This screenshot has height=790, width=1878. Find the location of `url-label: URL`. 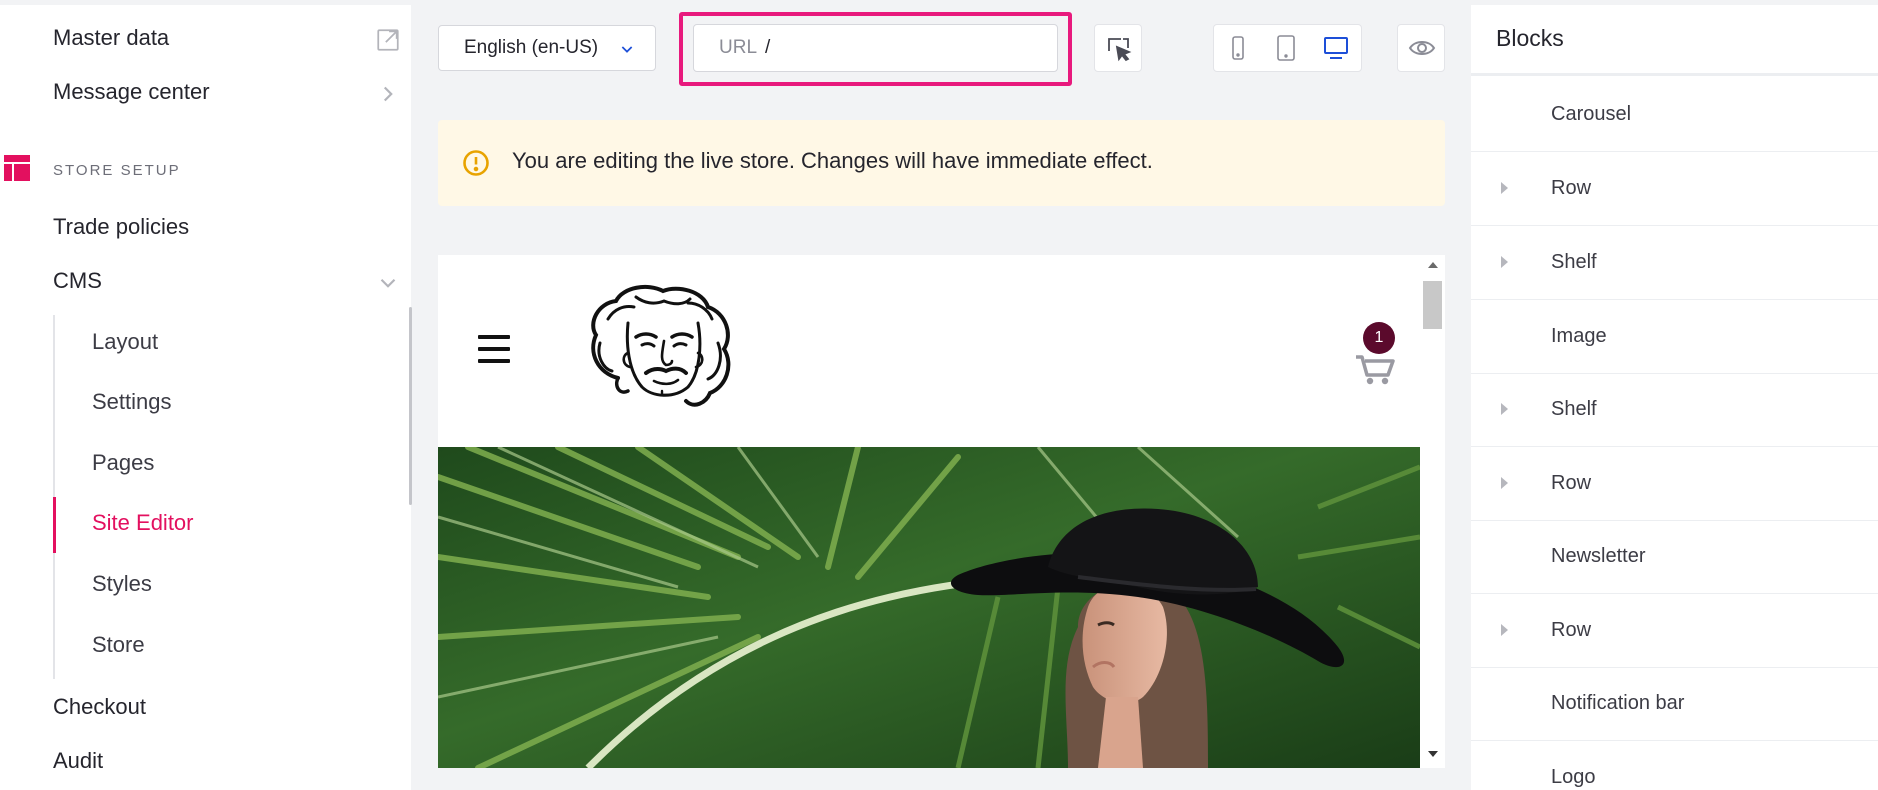

url-label: URL is located at coordinates (738, 47).